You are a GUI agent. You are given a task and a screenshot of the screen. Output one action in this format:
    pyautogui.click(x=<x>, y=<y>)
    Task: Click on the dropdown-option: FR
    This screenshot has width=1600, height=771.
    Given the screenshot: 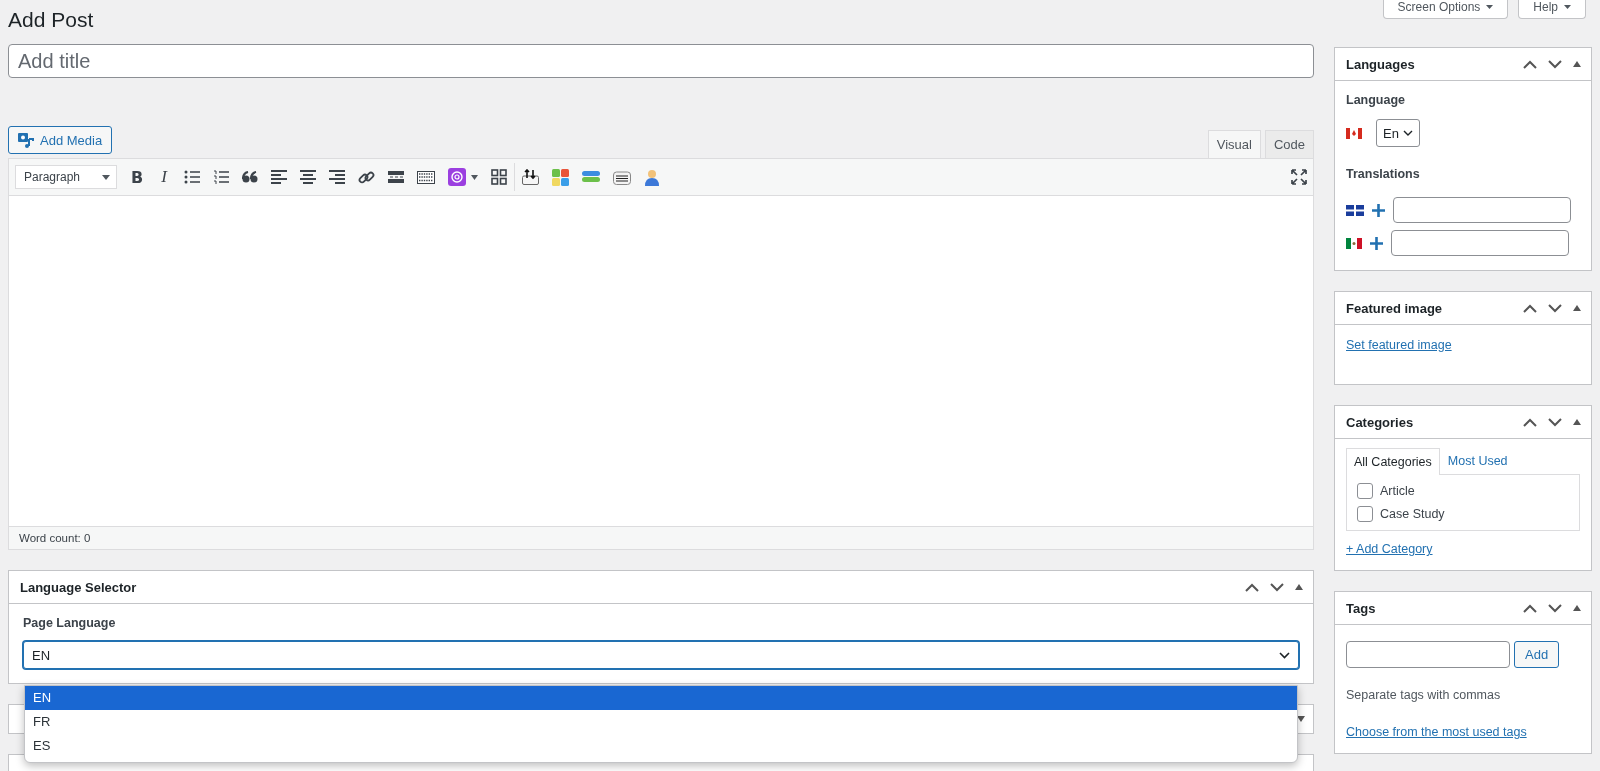 What is the action you would take?
    pyautogui.click(x=661, y=722)
    